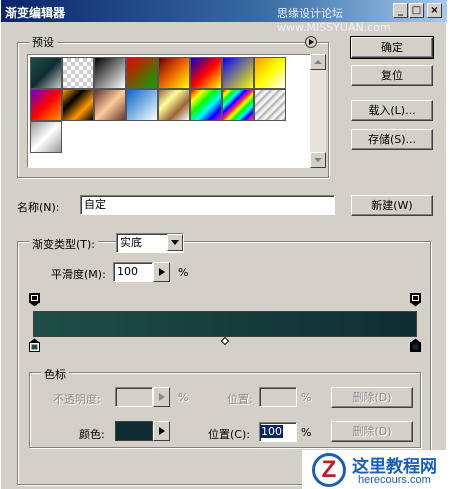 The width and height of the screenshot is (450, 489). What do you see at coordinates (133, 272) in the screenshot?
I see `smoothness-input: 100` at bounding box center [133, 272].